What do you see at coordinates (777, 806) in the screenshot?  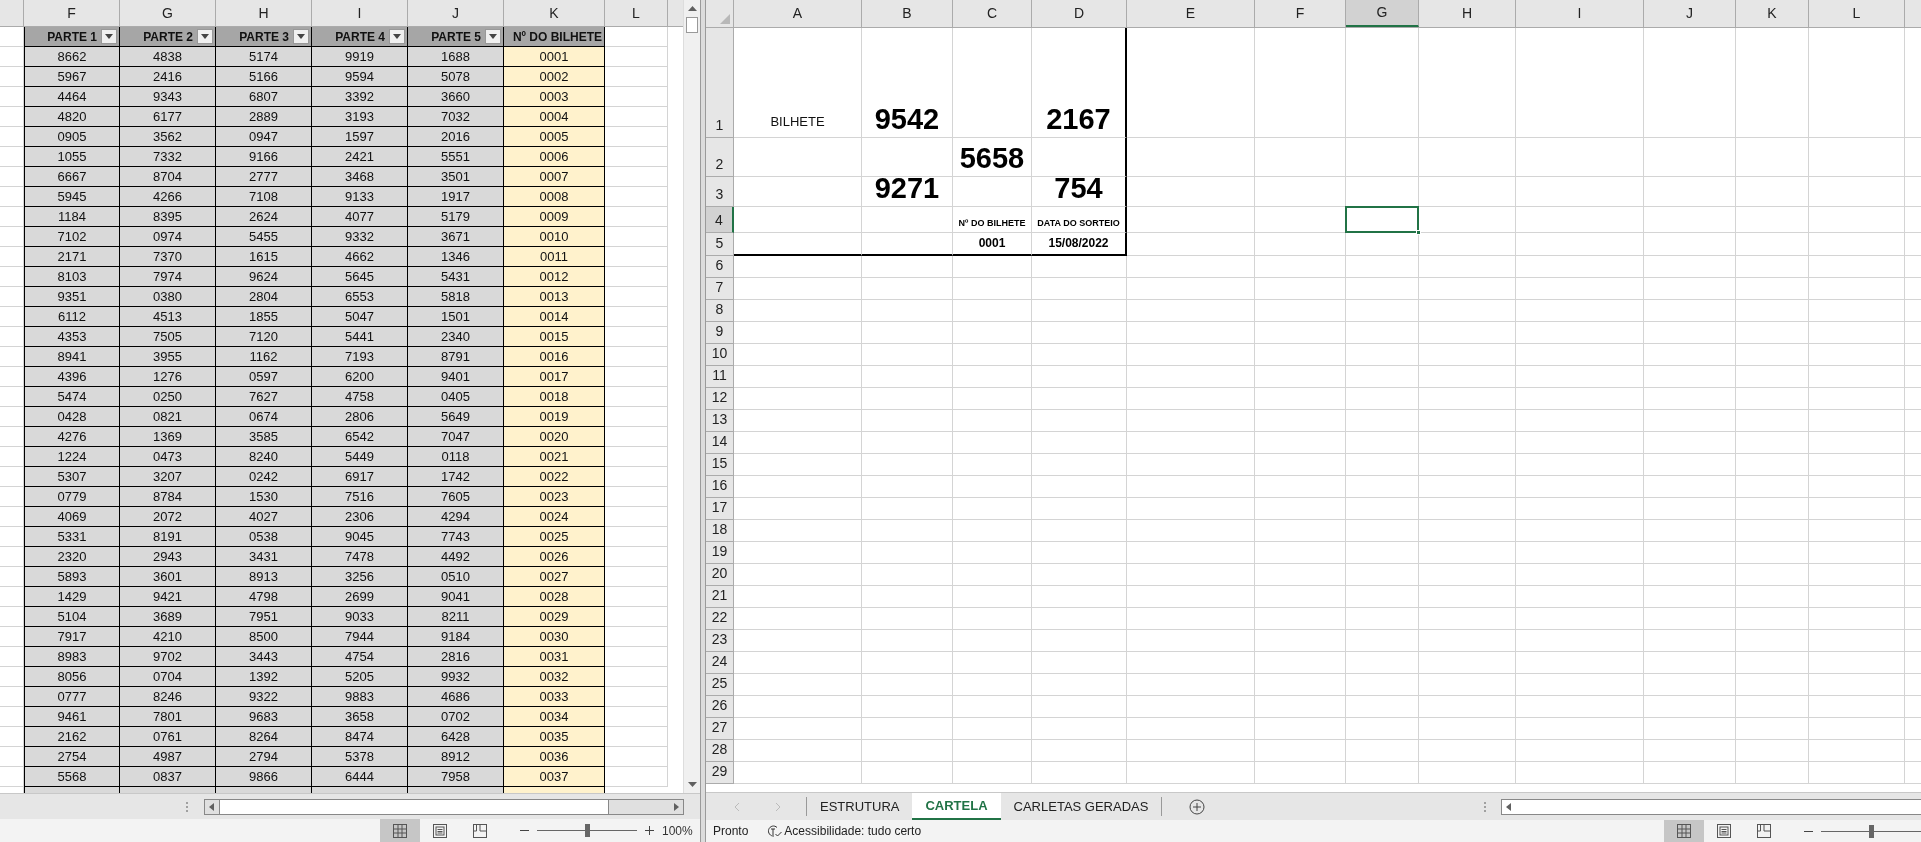 I see `next-sheet-icon` at bounding box center [777, 806].